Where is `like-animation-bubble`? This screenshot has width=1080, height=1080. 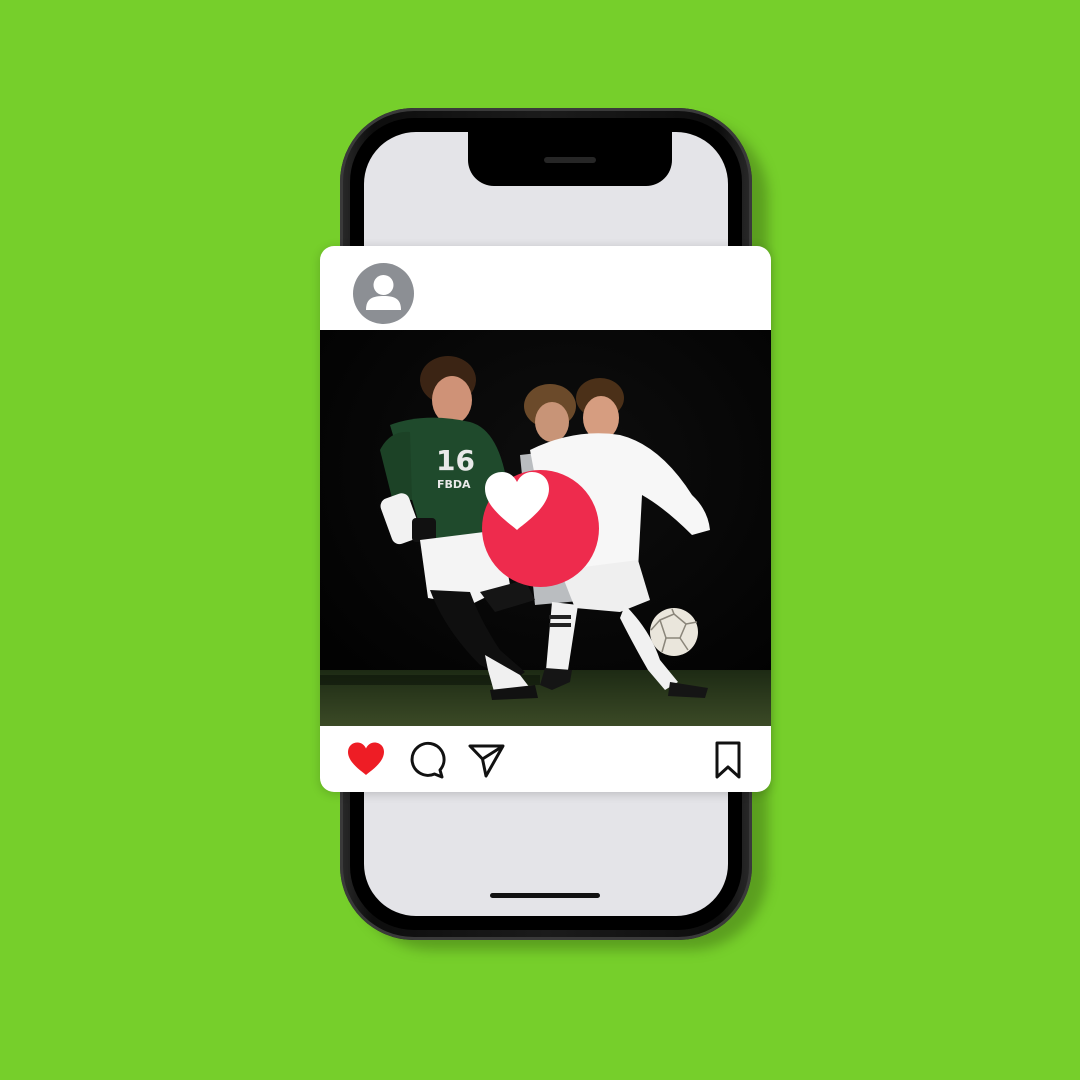
like-animation-bubble is located at coordinates (540, 528).